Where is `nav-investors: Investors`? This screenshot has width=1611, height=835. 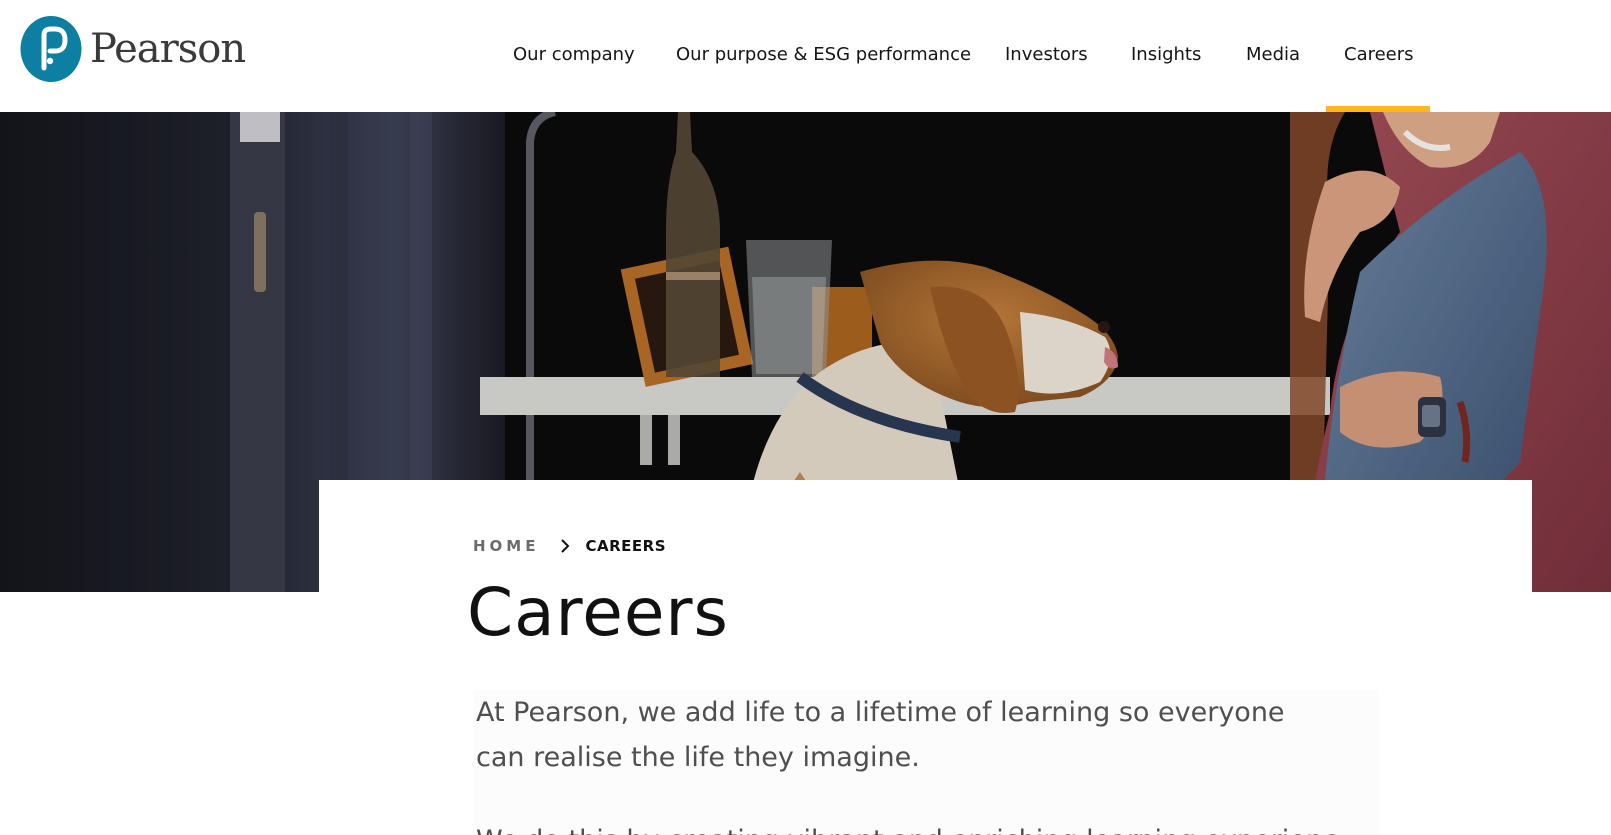
nav-investors: Investors is located at coordinates (1046, 55).